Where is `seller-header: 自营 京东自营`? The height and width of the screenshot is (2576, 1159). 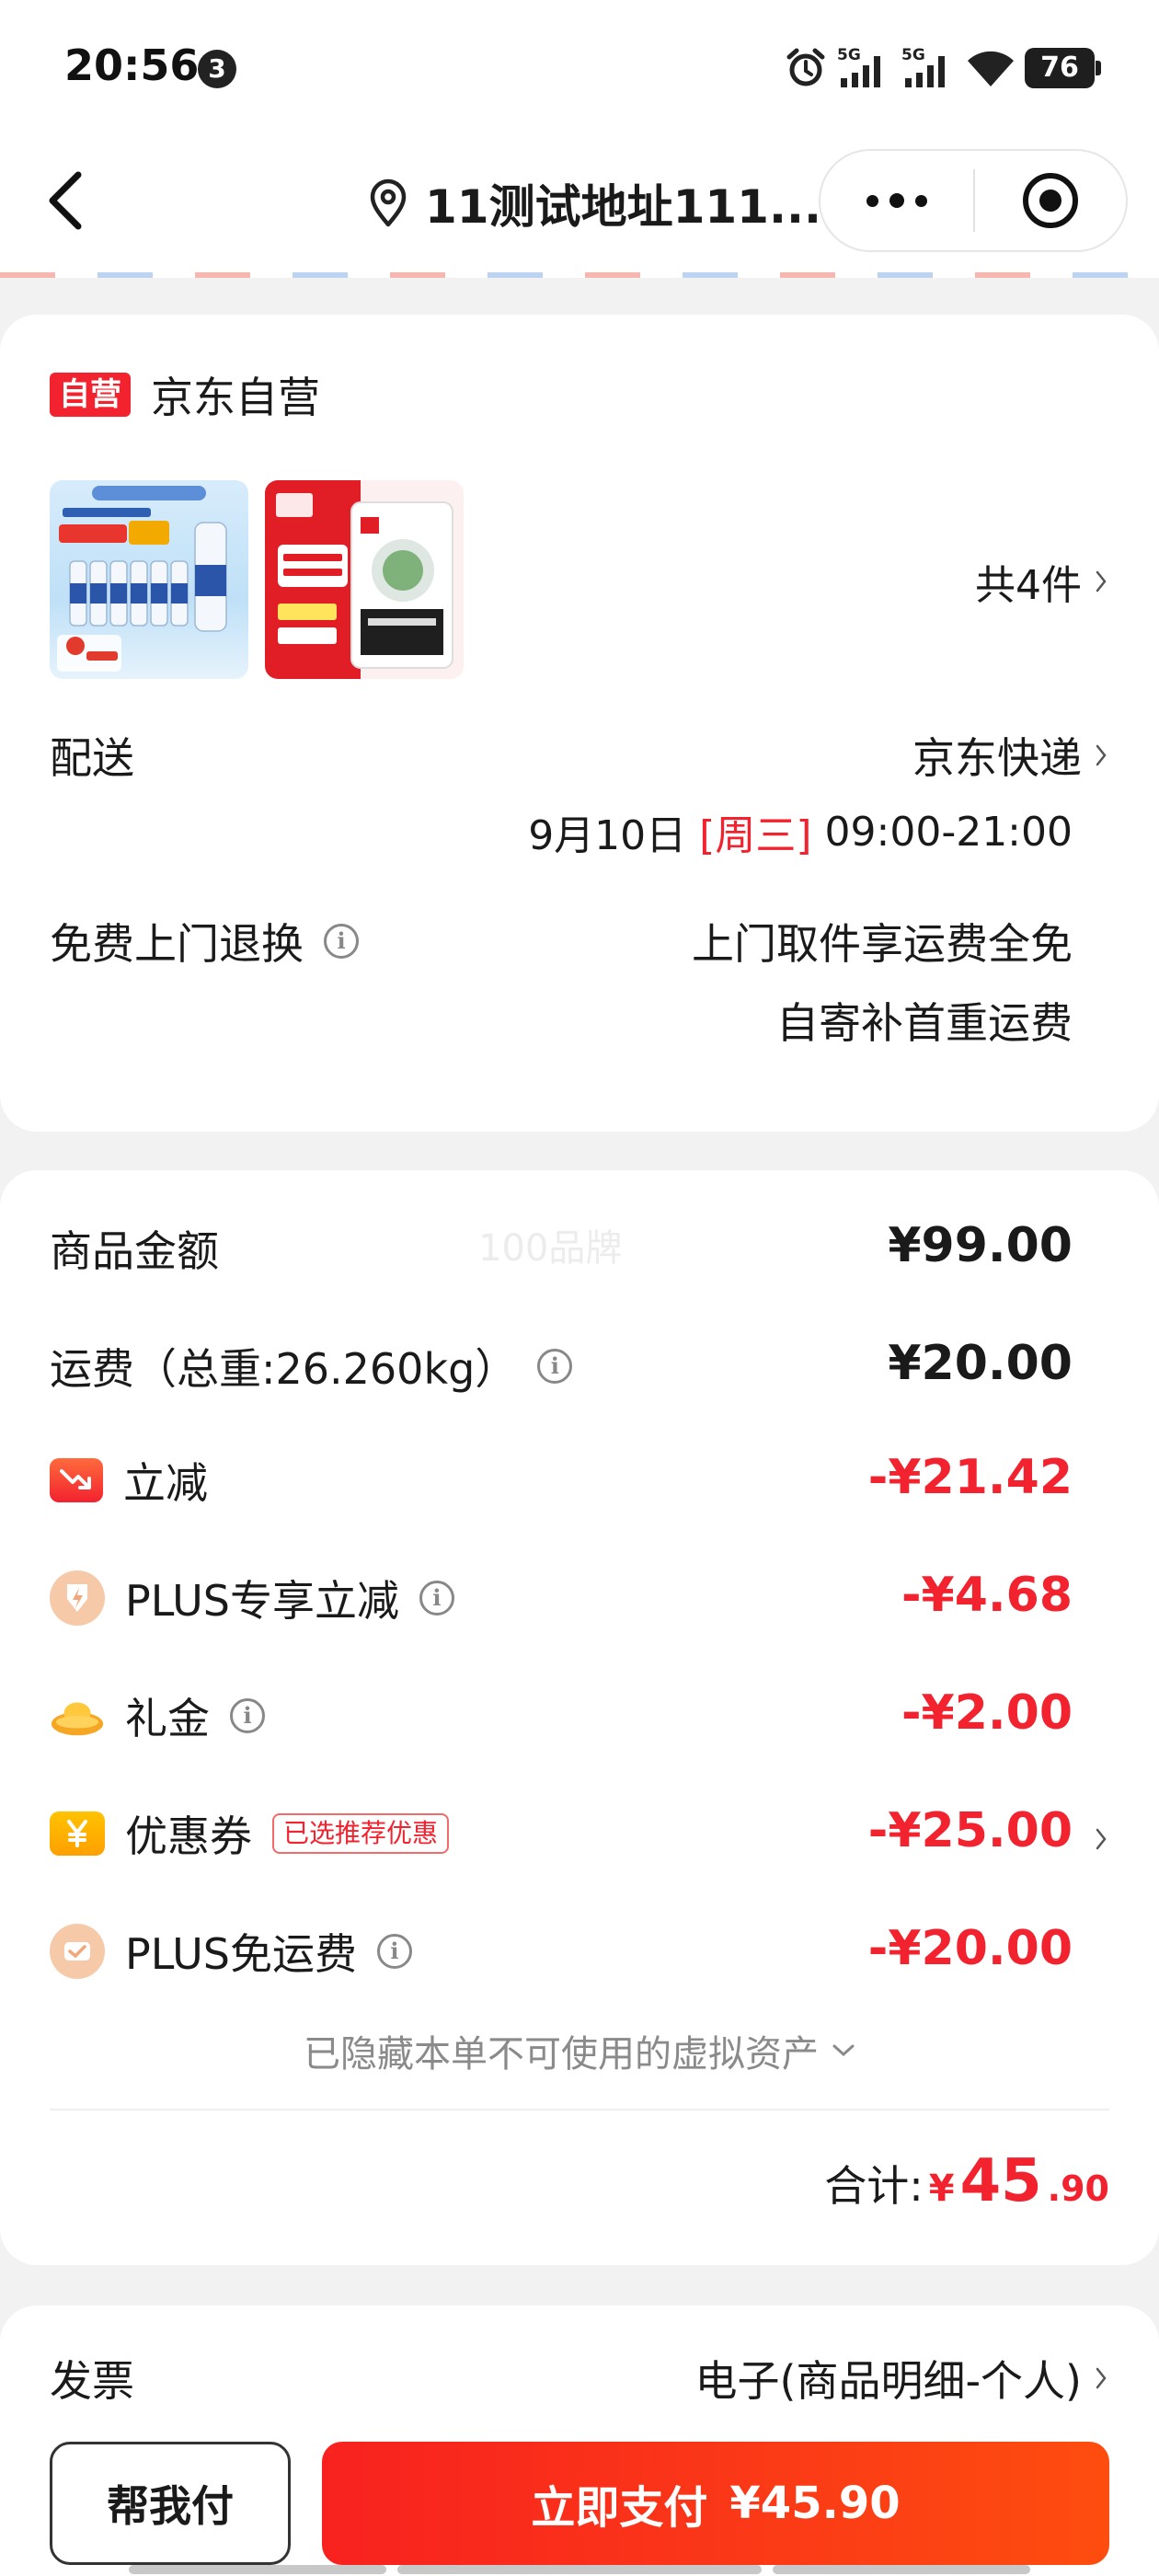 seller-header: 自营 京东自营 is located at coordinates (185, 394).